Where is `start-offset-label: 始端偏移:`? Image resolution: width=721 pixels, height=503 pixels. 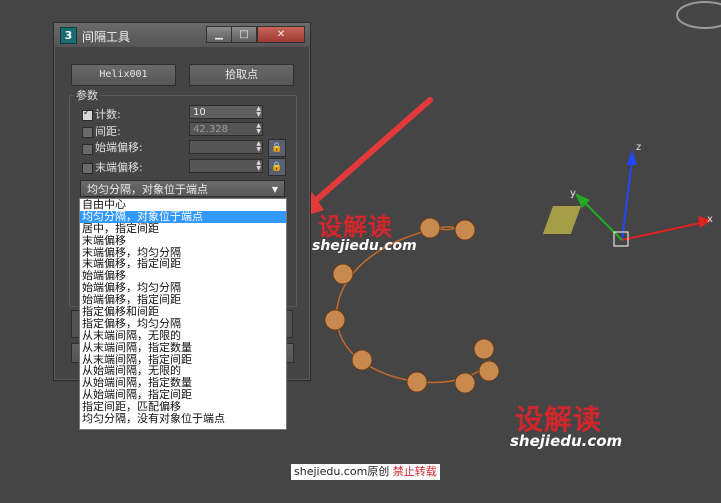 start-offset-label: 始端偏移: is located at coordinates (119, 147).